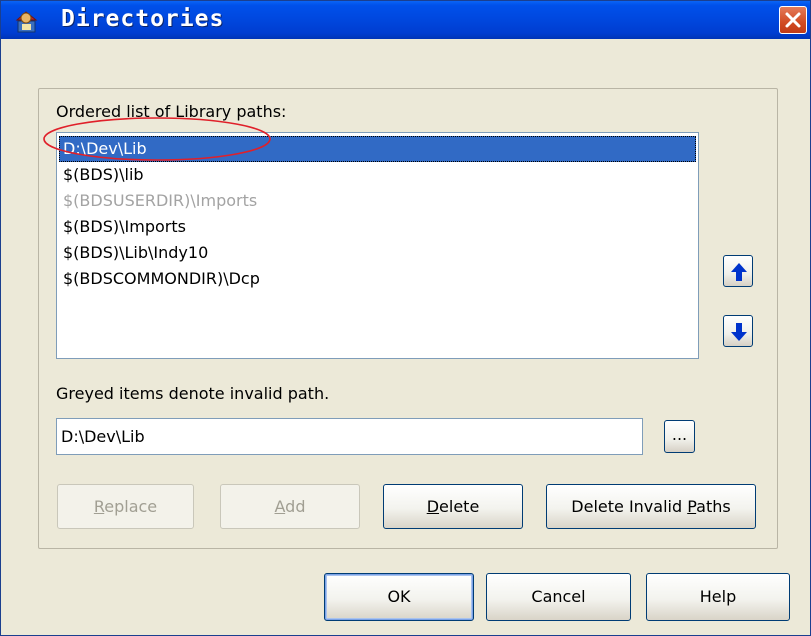 This screenshot has height=636, width=811. Describe the element at coordinates (377, 253) in the screenshot. I see `list-item: $(BDS)\Lib\Indy10` at that location.